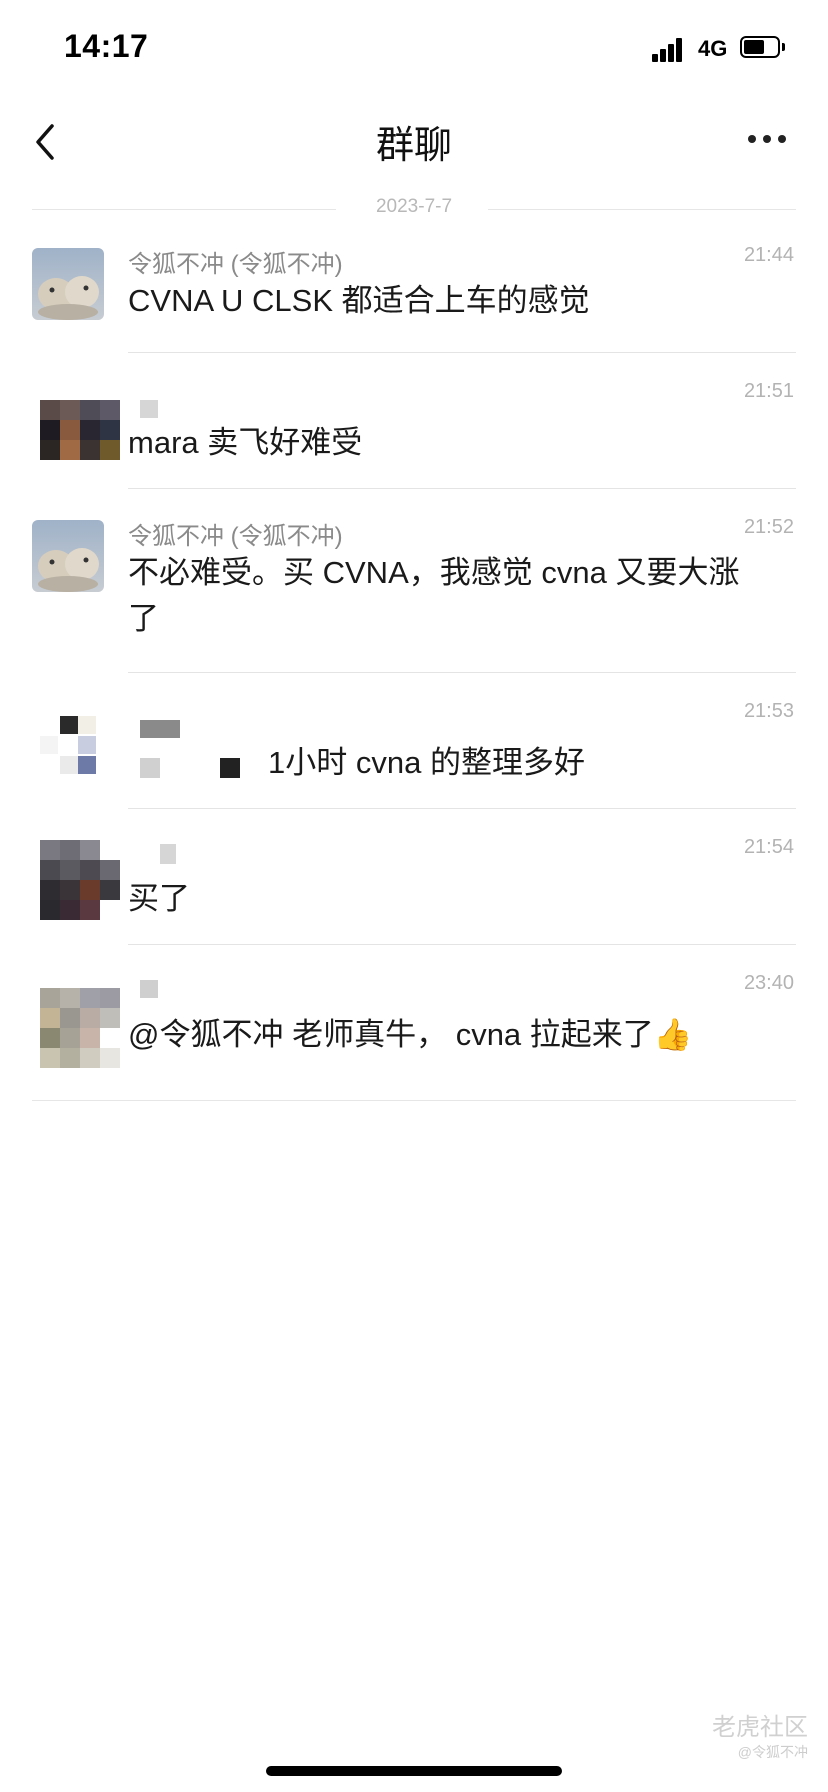 The width and height of the screenshot is (828, 1792). Describe the element at coordinates (768, 255) in the screenshot. I see `message-time: 21:44` at that location.